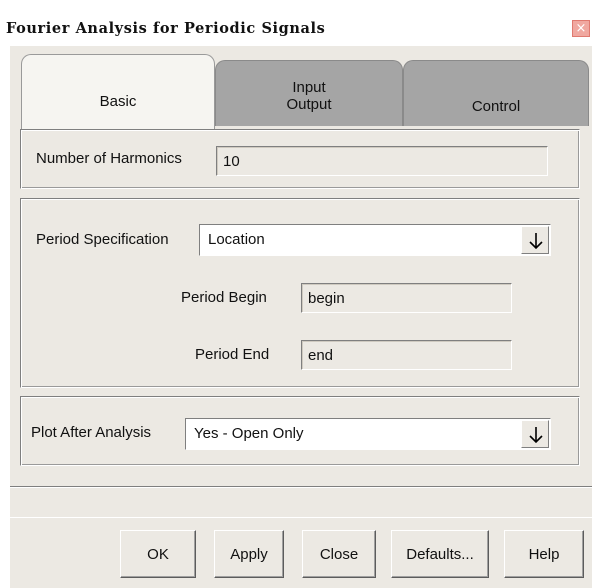 This screenshot has width=595, height=588. What do you see at coordinates (496, 106) in the screenshot?
I see `tab-control-label: Control` at bounding box center [496, 106].